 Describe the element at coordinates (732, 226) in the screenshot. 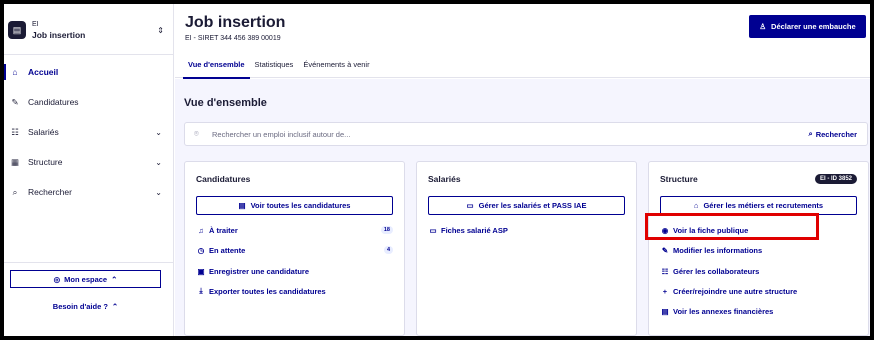

I see `highlight-box` at that location.